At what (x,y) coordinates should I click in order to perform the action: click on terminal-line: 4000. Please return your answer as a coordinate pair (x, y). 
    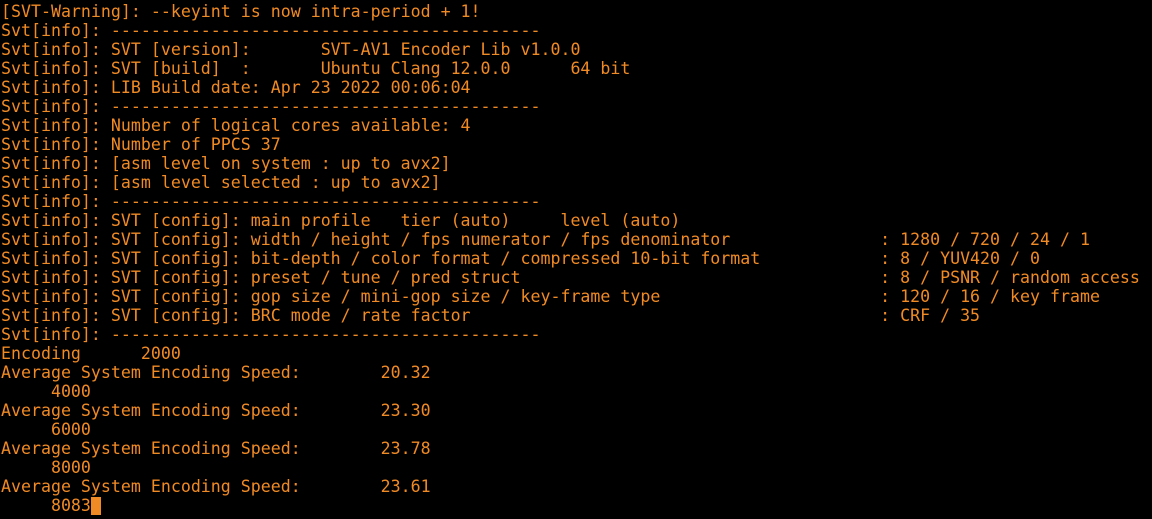
    Looking at the image, I should click on (46, 391).